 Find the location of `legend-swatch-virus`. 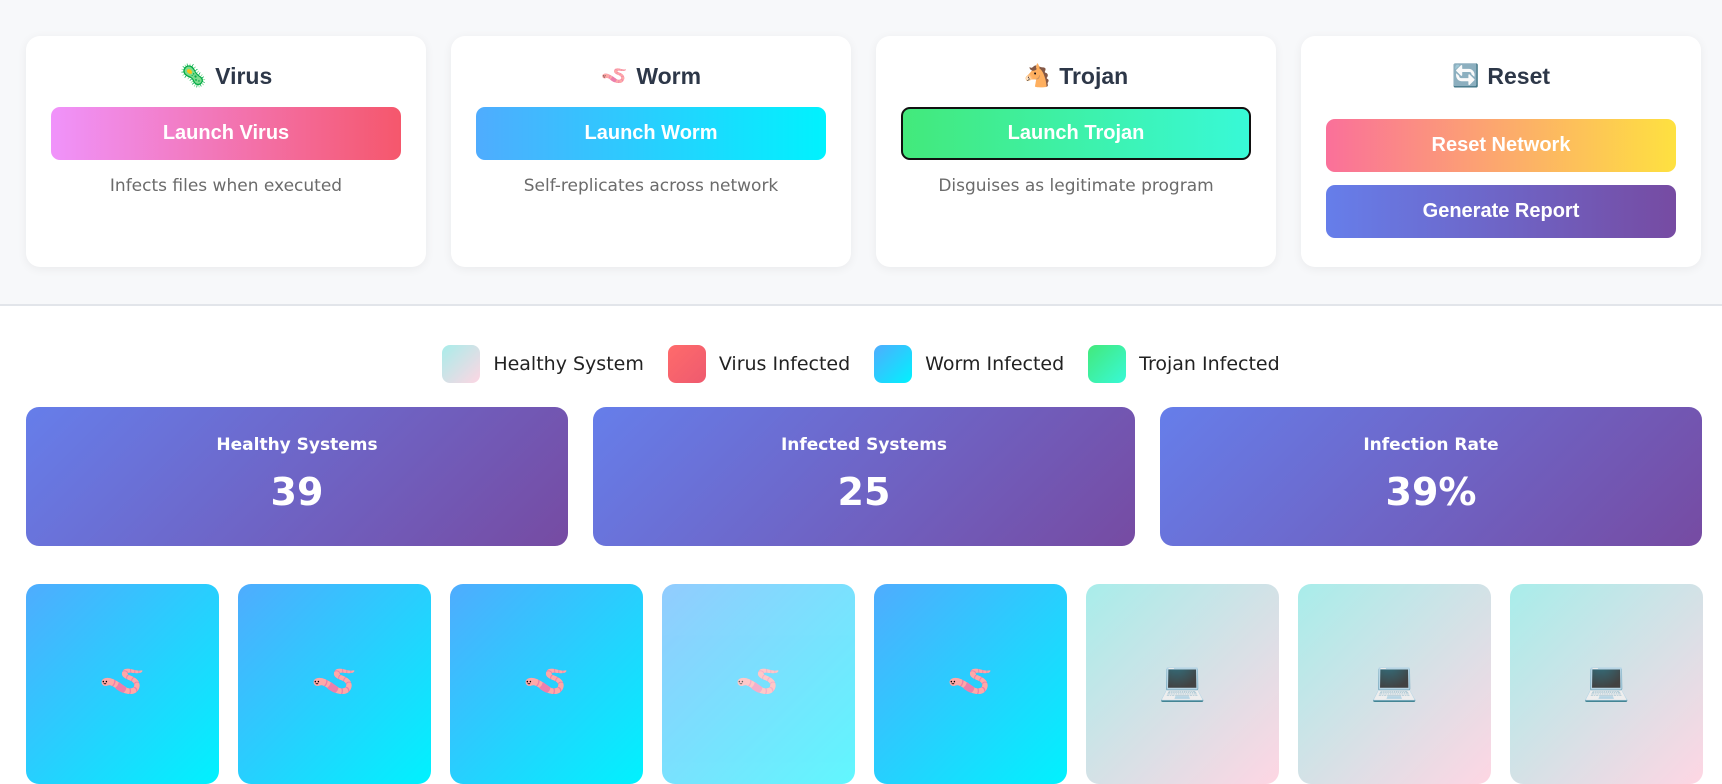

legend-swatch-virus is located at coordinates (686, 364).